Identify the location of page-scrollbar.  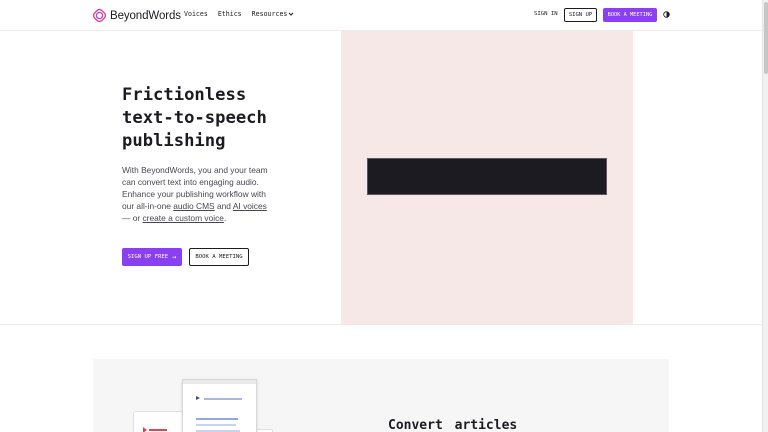
(765, 216).